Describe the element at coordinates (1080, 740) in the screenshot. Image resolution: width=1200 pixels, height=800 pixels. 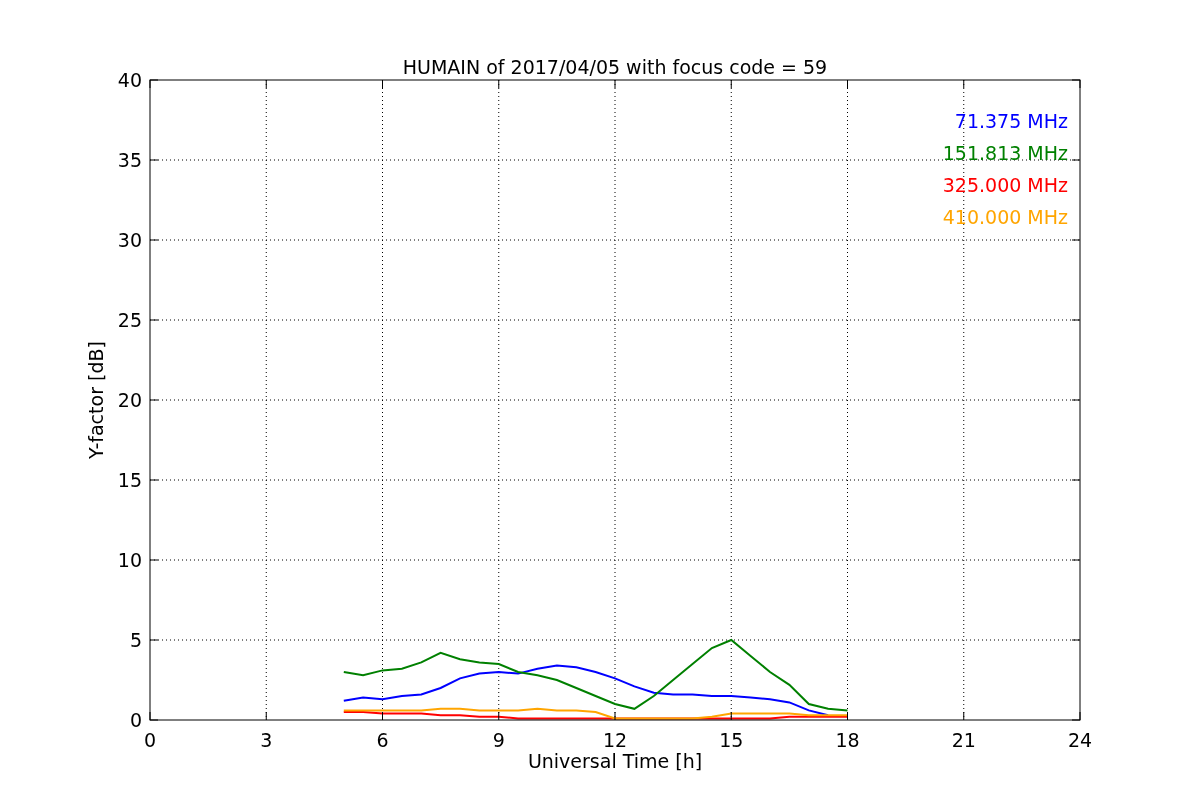
I see `x-tick-label: 24` at that location.